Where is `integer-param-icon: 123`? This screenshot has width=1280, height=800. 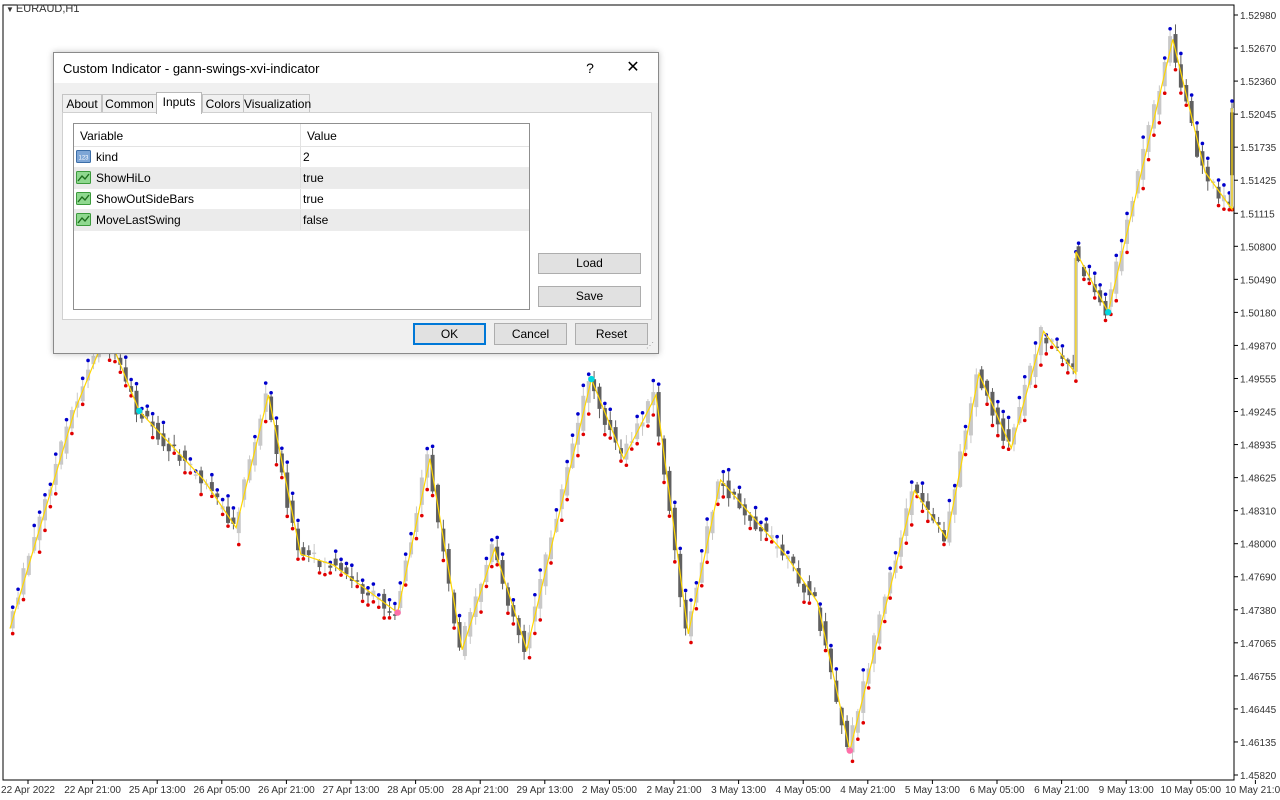
integer-param-icon: 123 is located at coordinates (83, 156).